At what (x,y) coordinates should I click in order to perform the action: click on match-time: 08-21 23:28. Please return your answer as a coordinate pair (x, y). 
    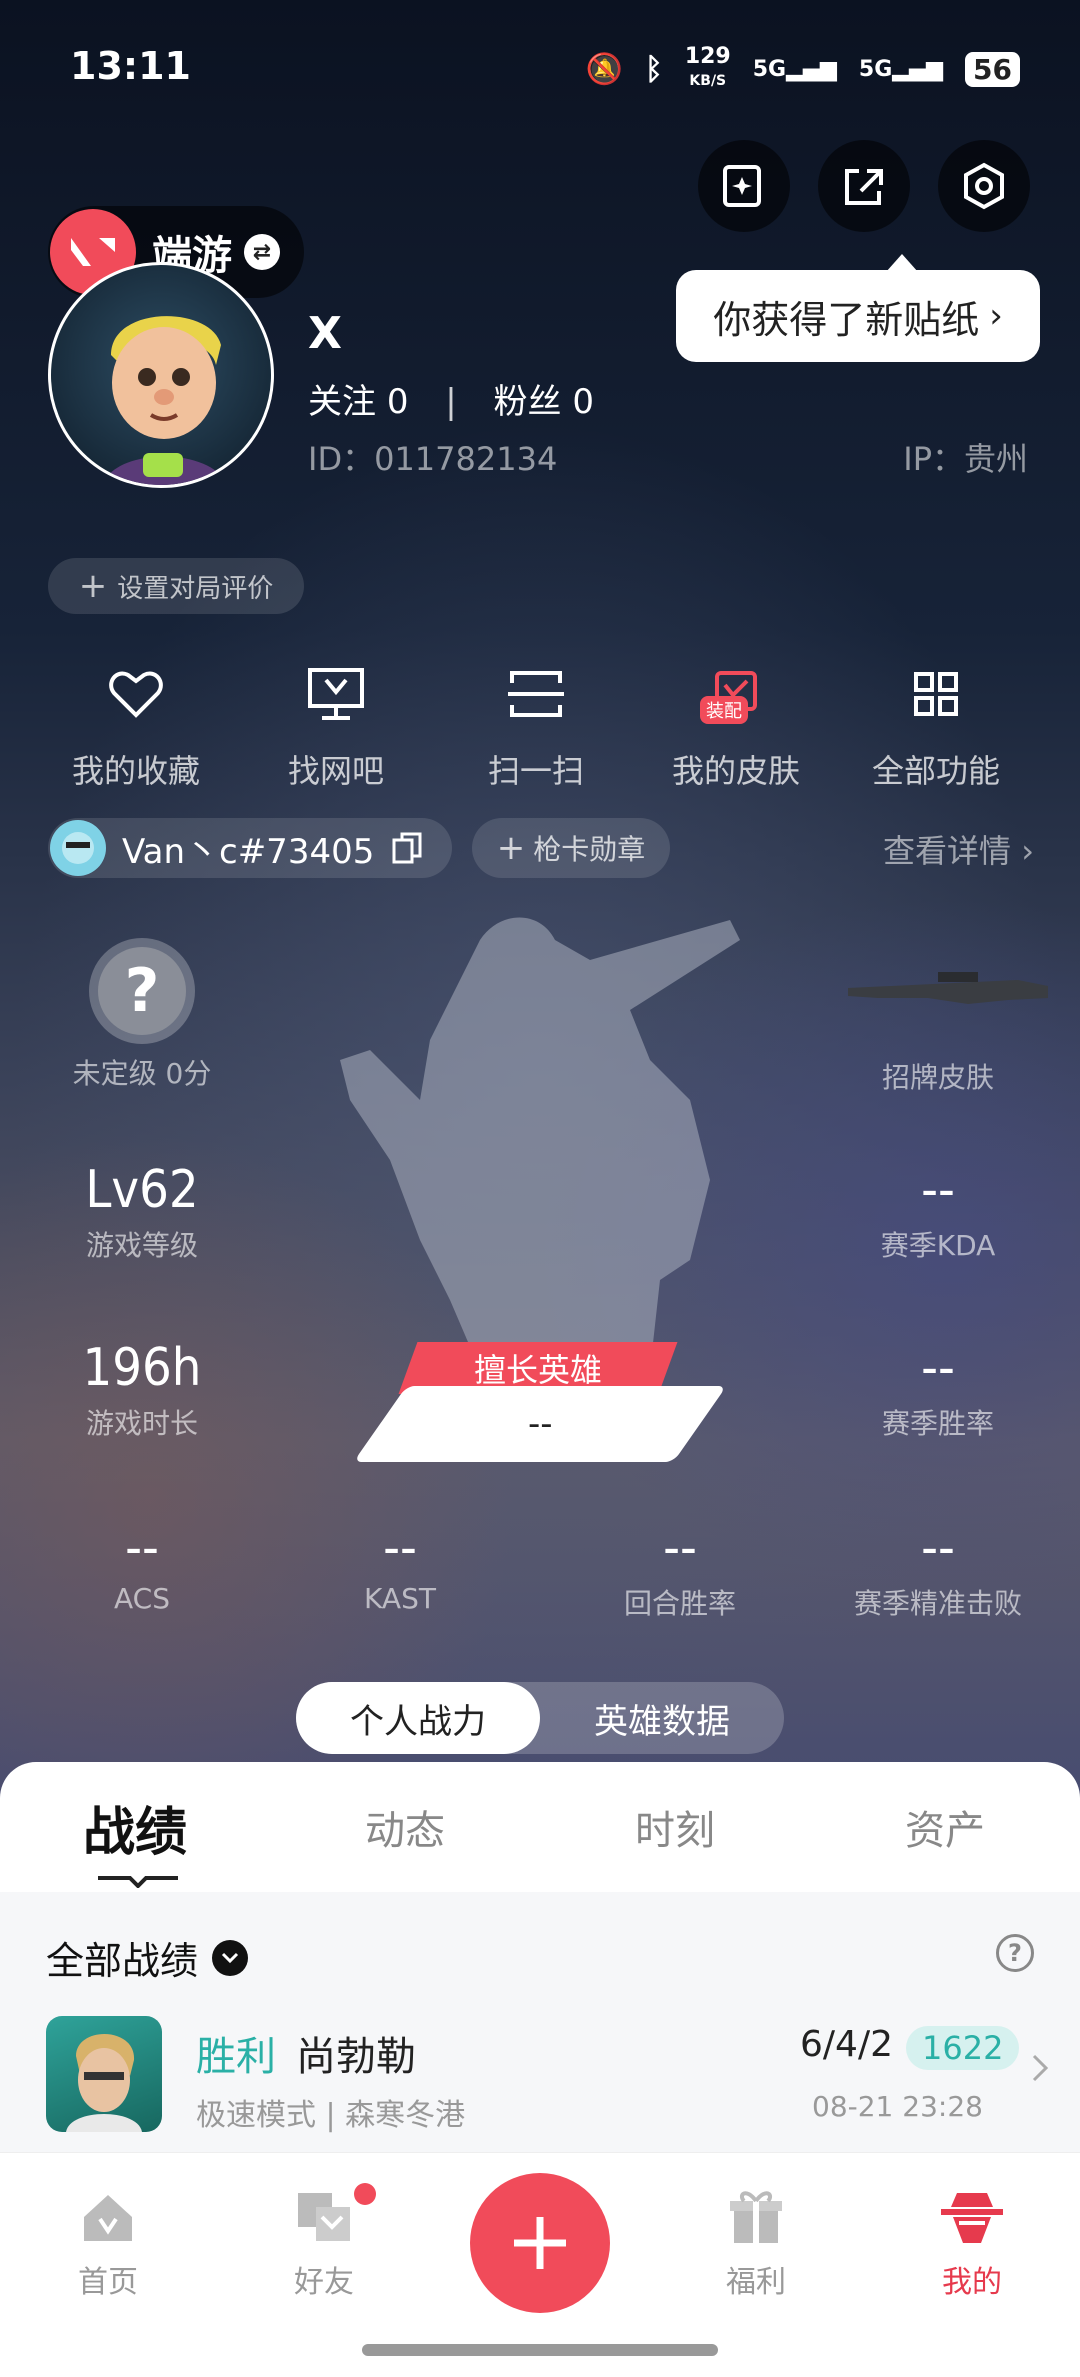
    Looking at the image, I should click on (897, 2106).